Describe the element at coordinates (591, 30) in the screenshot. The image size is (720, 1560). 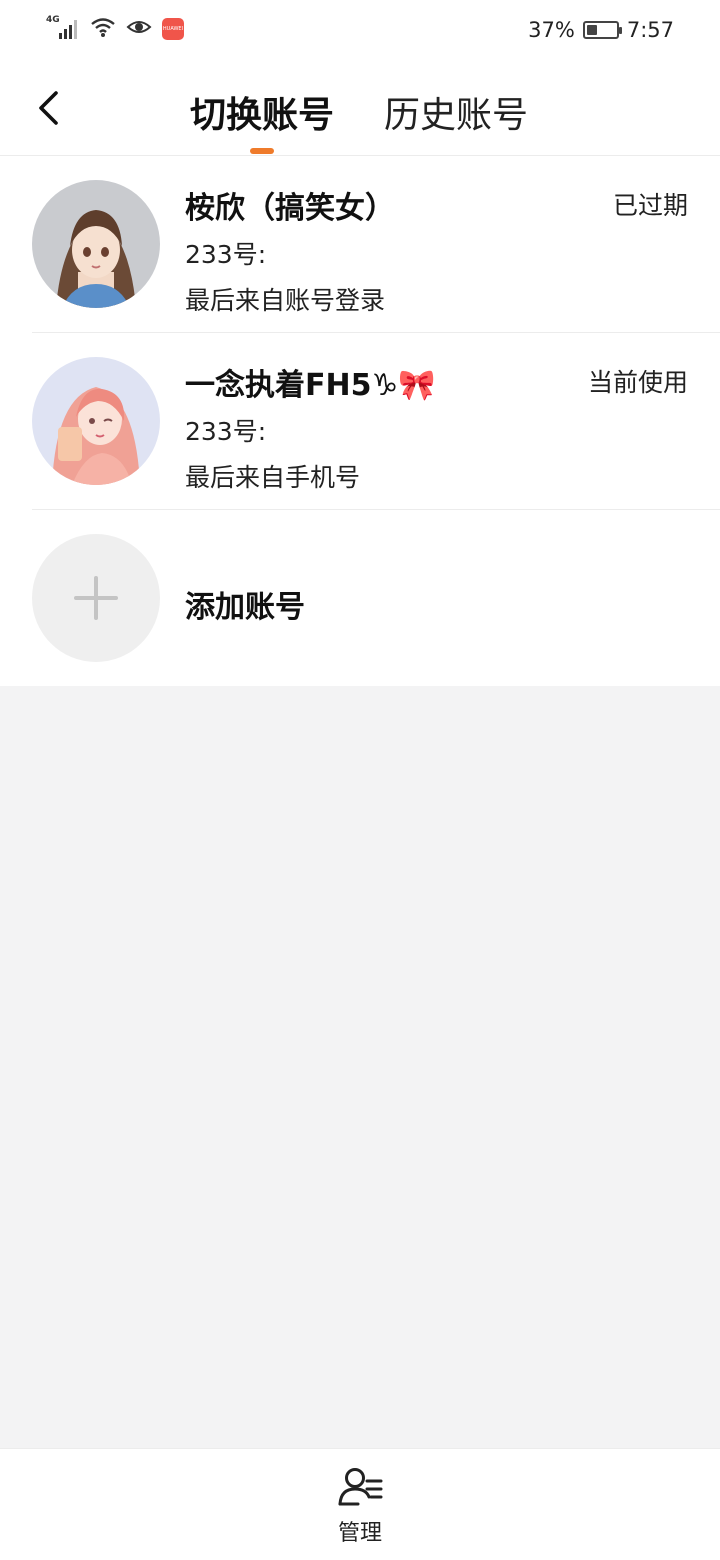
I see `battery-level` at that location.